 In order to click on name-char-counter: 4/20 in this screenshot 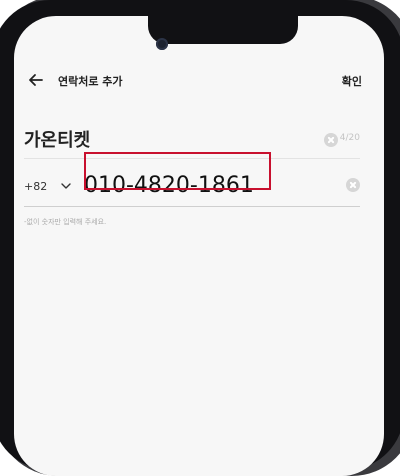, I will do `click(349, 138)`.